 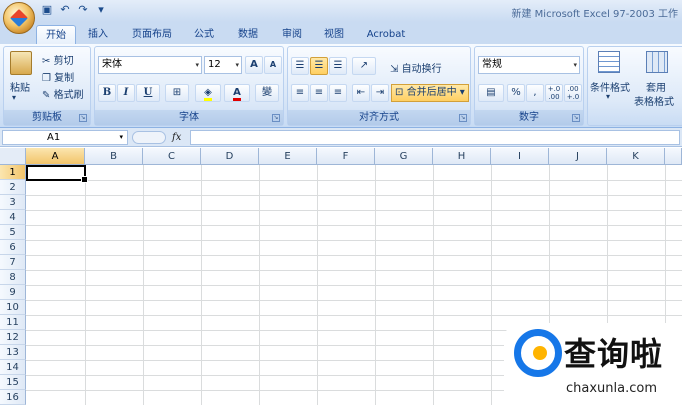 I want to click on align-middle-icon: ☰, so click(x=319, y=66).